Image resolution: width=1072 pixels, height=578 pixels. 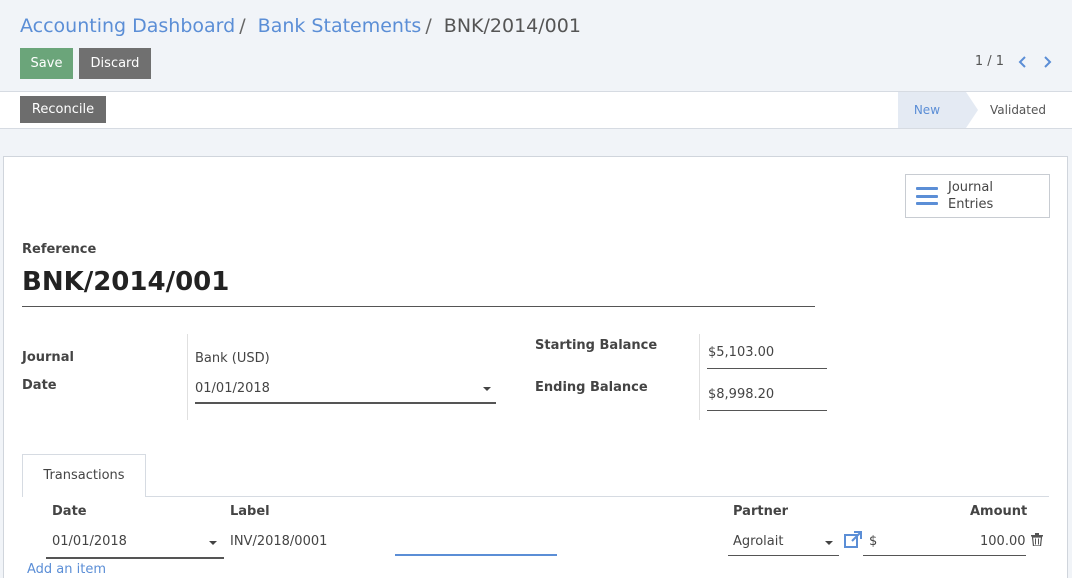 I want to click on stage-new: New, so click(x=938, y=110).